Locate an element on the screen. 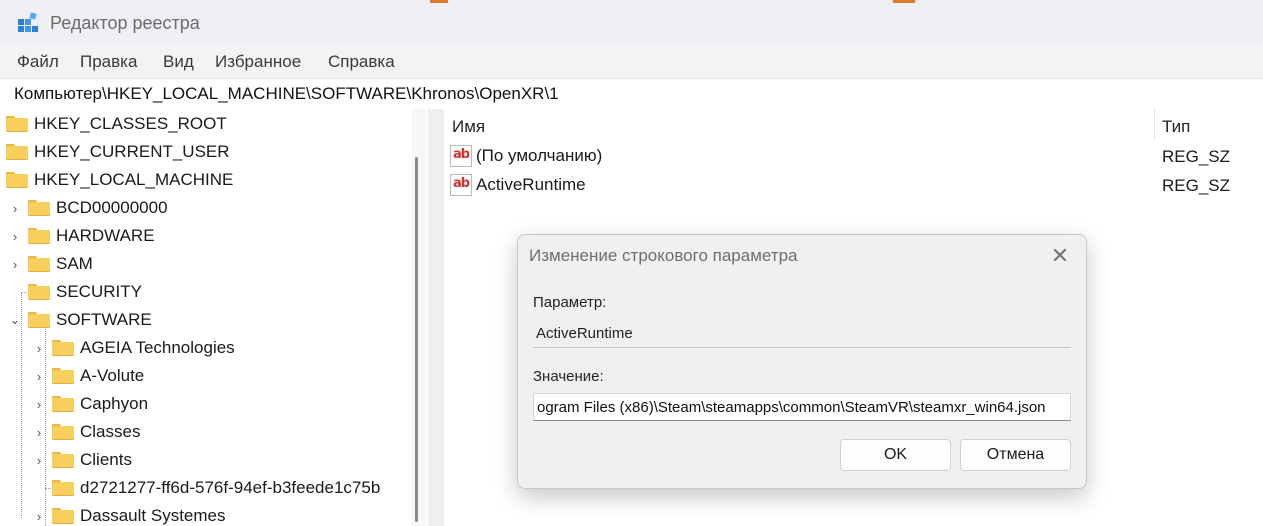  ok-button: OK is located at coordinates (895, 455).